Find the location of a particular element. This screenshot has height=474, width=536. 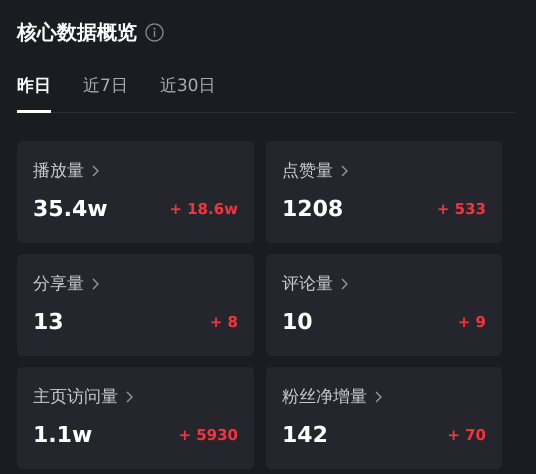

metric-label: 评论量 is located at coordinates (307, 284).